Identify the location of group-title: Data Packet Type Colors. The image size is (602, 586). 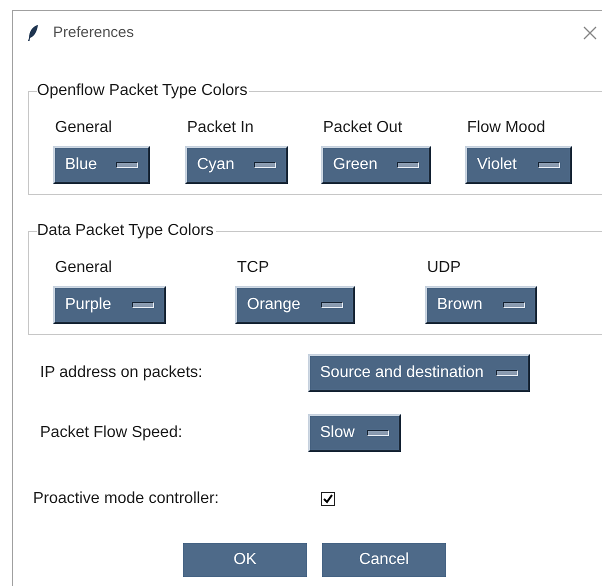
(126, 231).